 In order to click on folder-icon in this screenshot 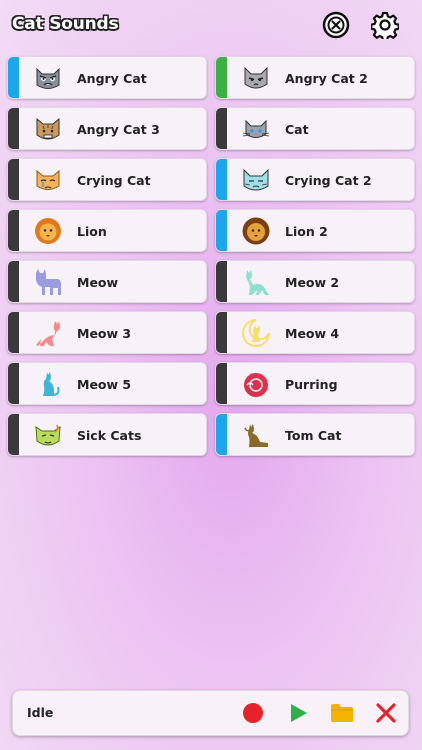, I will do `click(342, 713)`.